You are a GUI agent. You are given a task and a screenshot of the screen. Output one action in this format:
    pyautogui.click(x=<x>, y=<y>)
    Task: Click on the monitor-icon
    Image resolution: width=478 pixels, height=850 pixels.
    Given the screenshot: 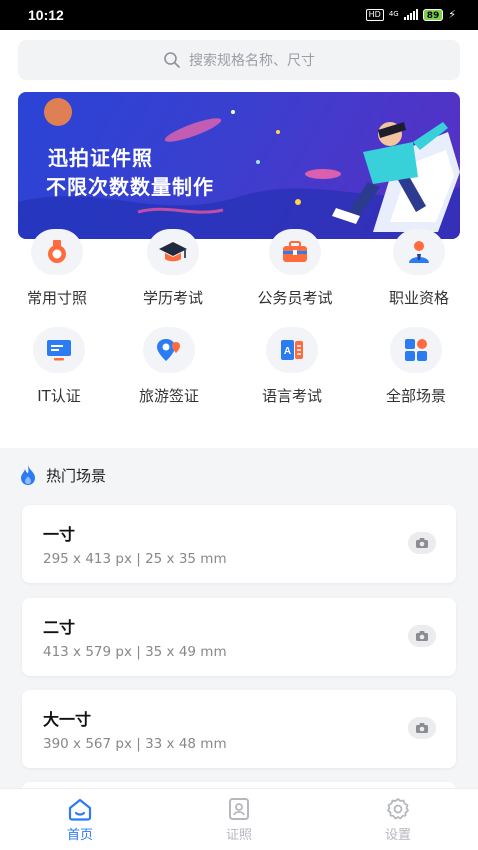 What is the action you would take?
    pyautogui.click(x=59, y=350)
    